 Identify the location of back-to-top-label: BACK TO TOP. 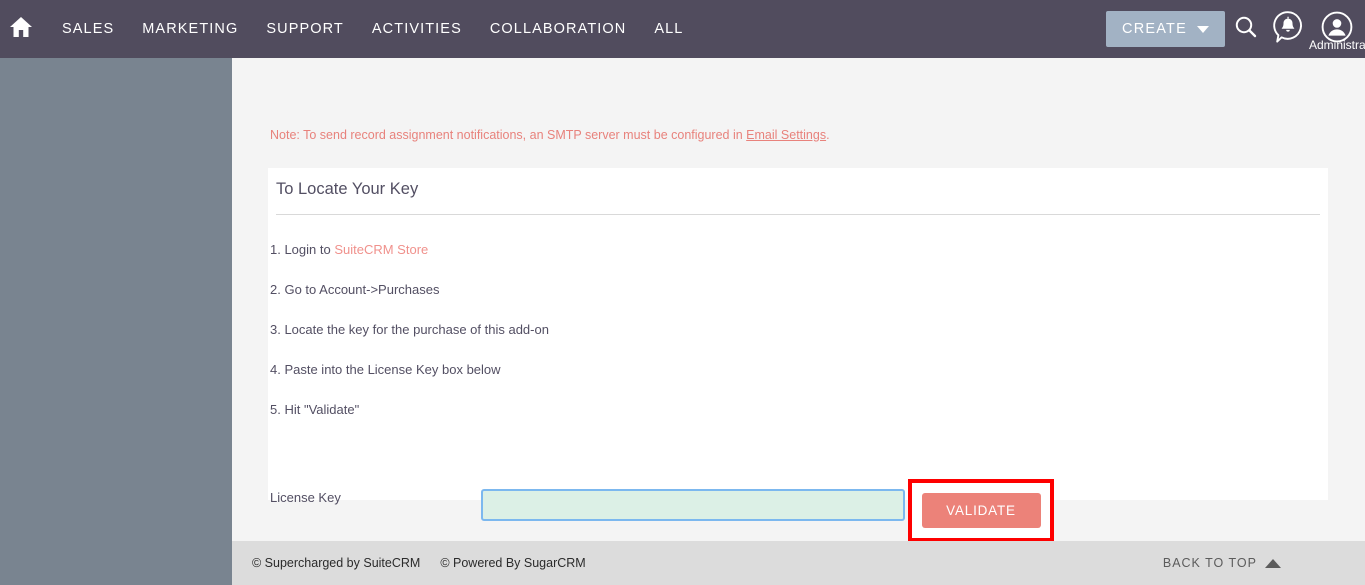
(1209, 563).